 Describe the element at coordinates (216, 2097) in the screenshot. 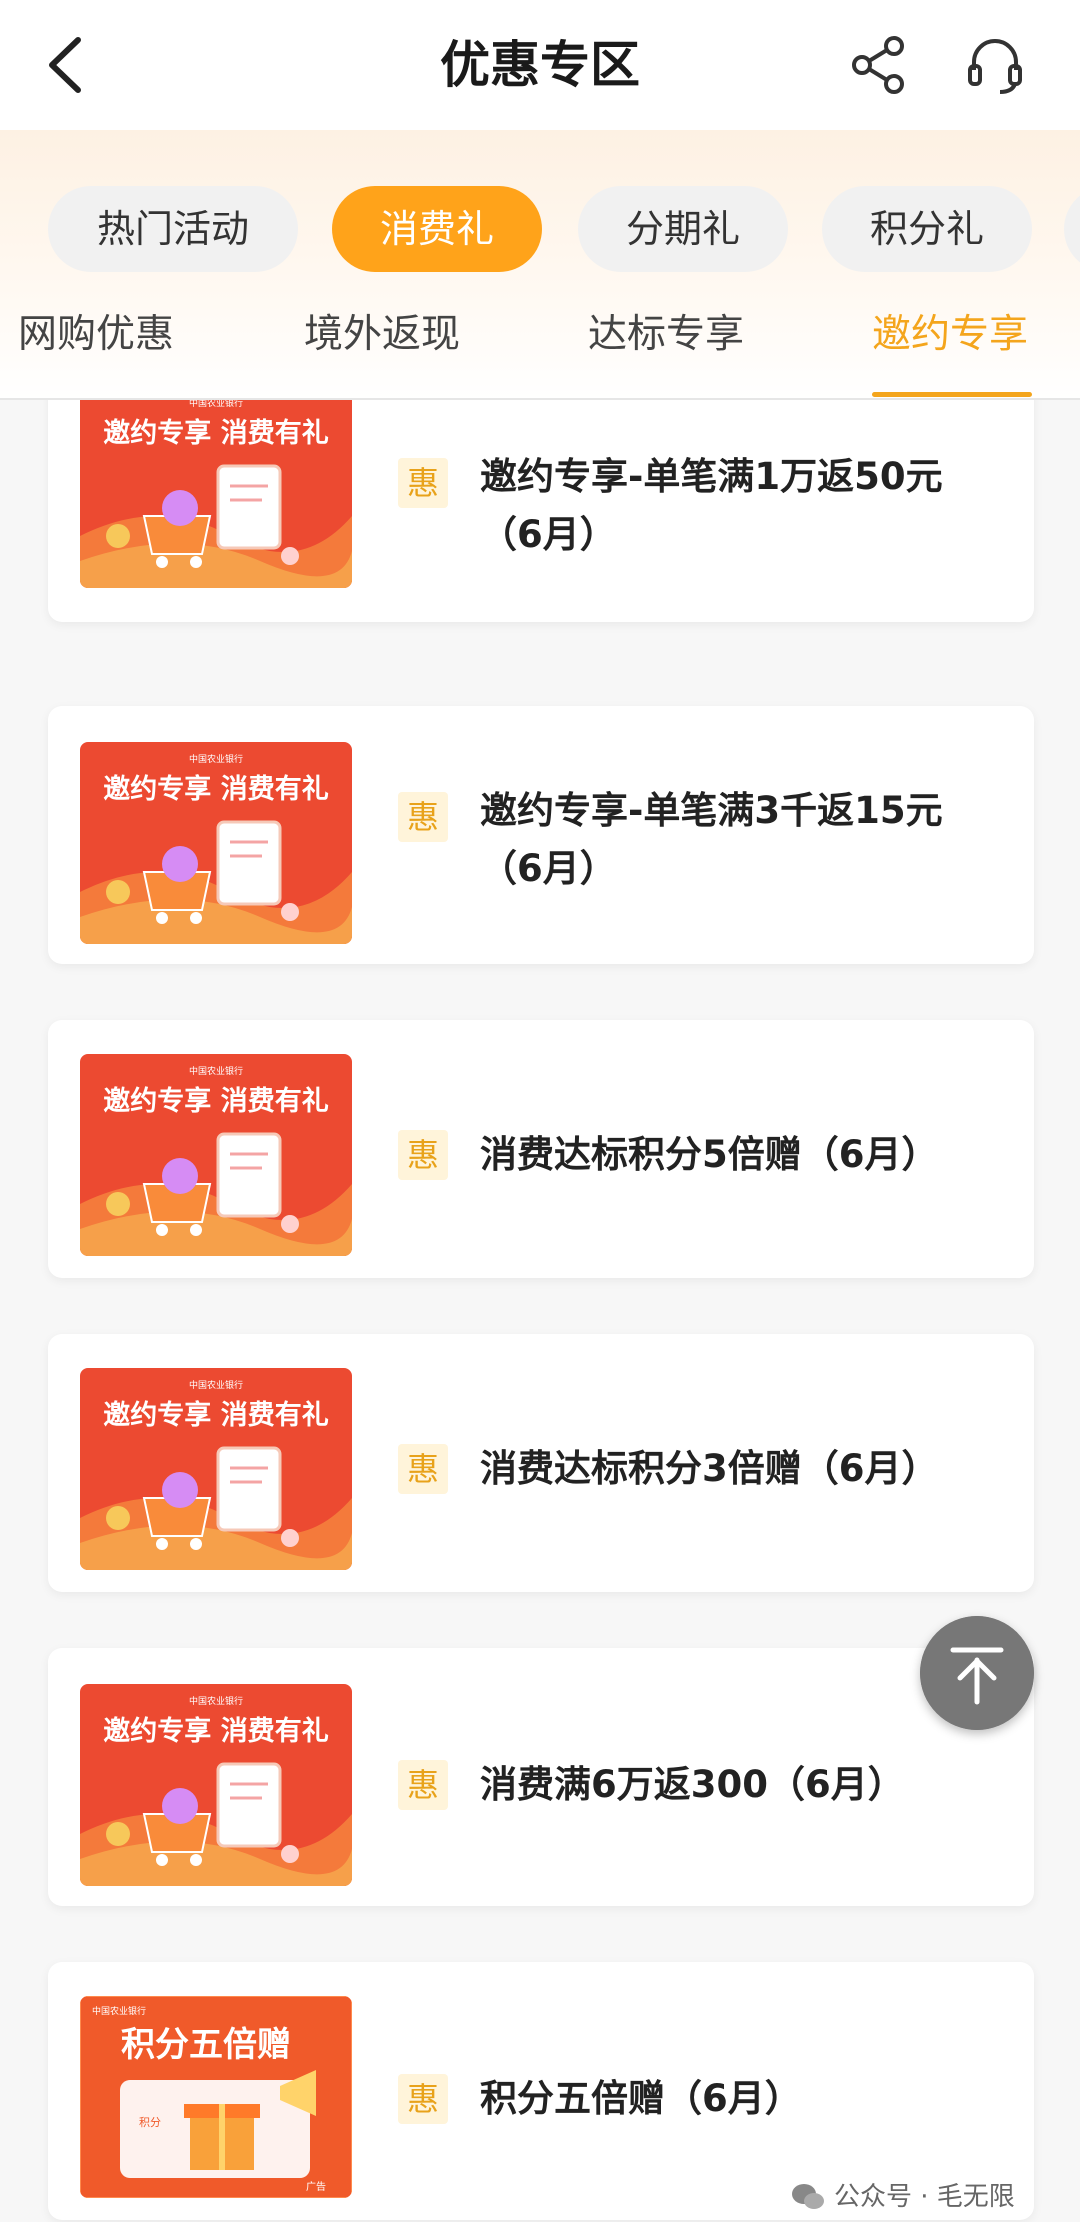

I see `offer-banner-image: 中国农业银行 积分五倍赠 积分 广告` at that location.